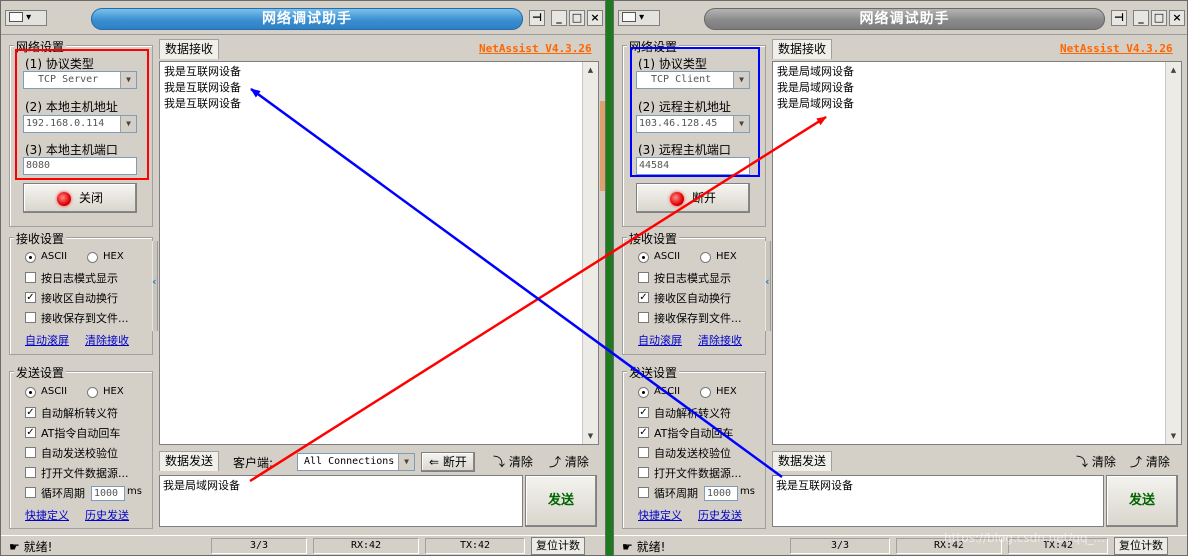 The width and height of the screenshot is (1188, 556). I want to click on chevron-left-icon: ‹, so click(154, 281).